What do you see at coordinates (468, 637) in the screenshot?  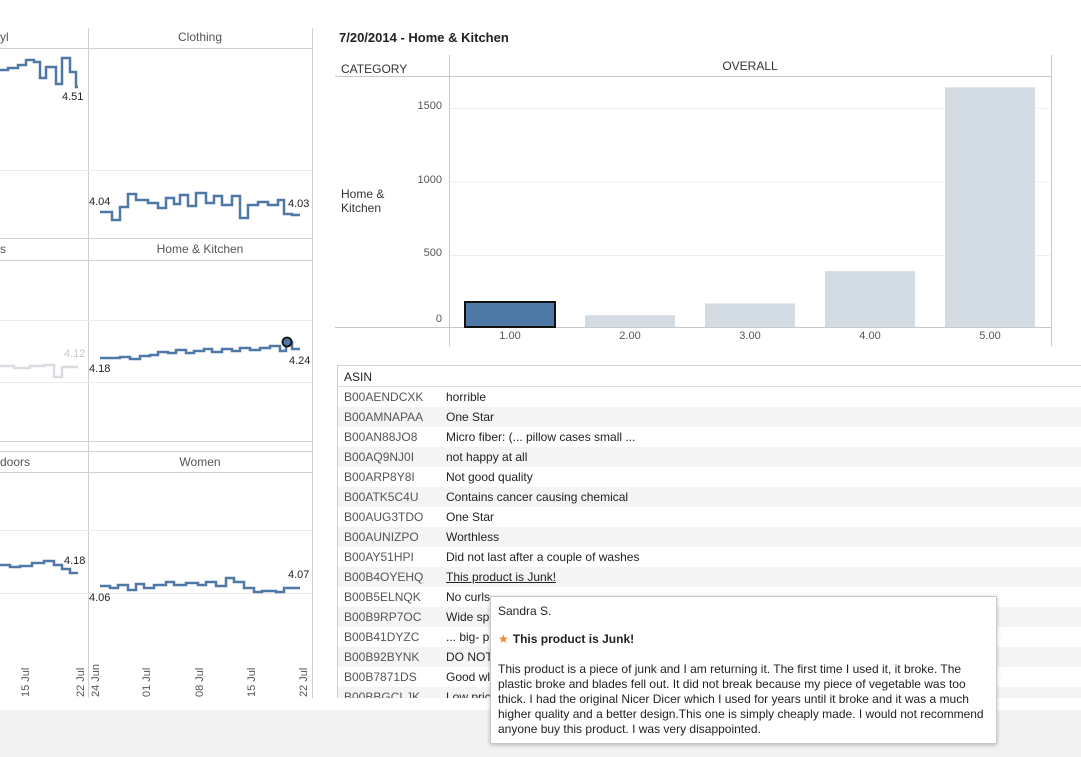 I see `summary-cell: ... big- p` at bounding box center [468, 637].